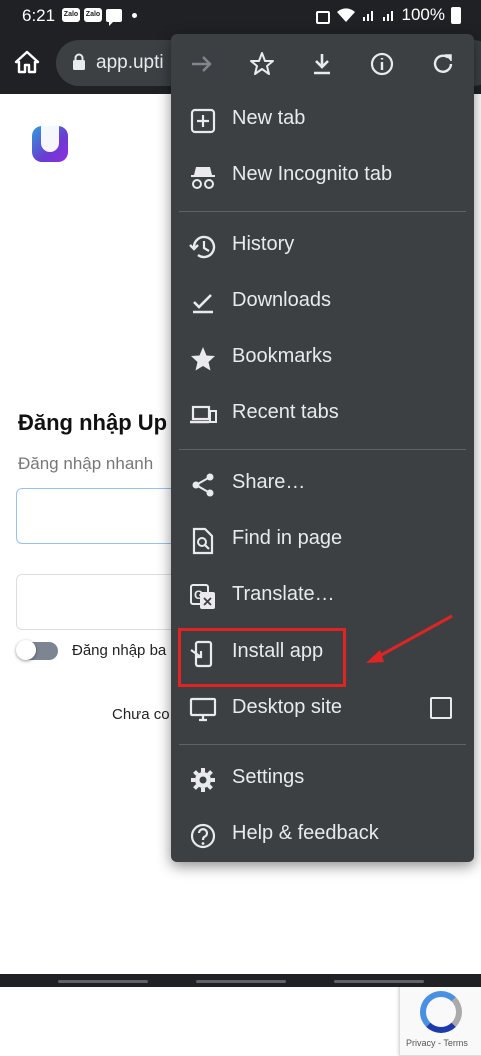  I want to click on system-icons: 100%, so click(388, 15).